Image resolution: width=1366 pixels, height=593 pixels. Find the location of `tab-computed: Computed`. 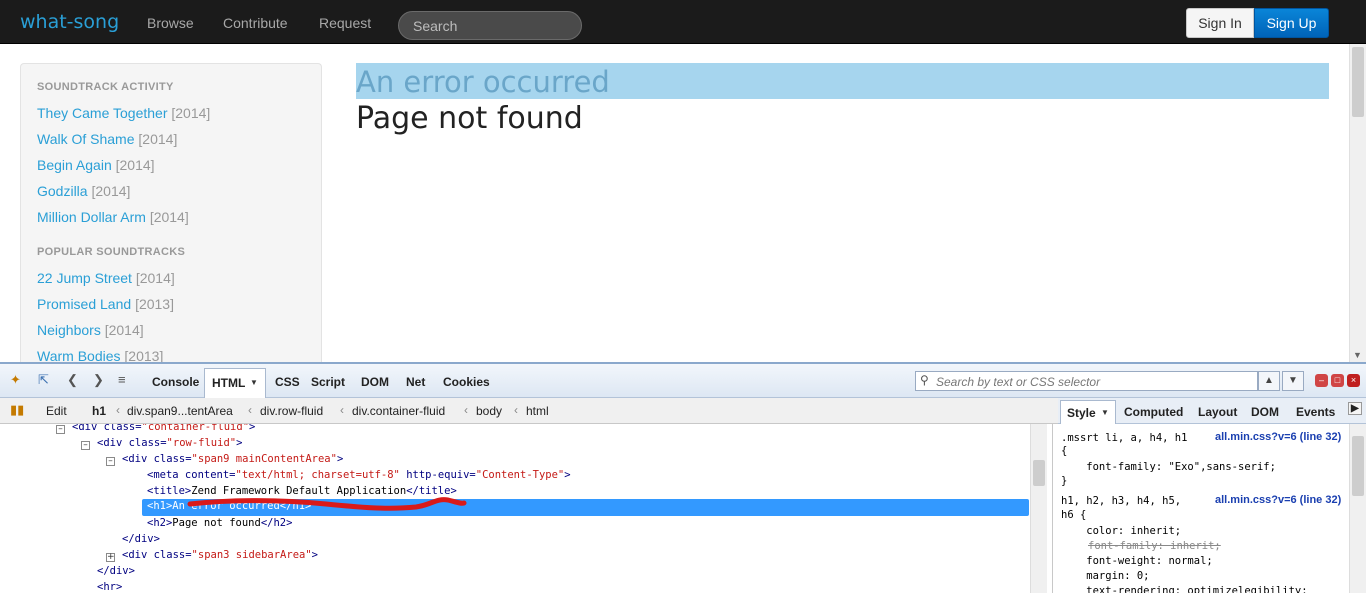

tab-computed: Computed is located at coordinates (1153, 412).